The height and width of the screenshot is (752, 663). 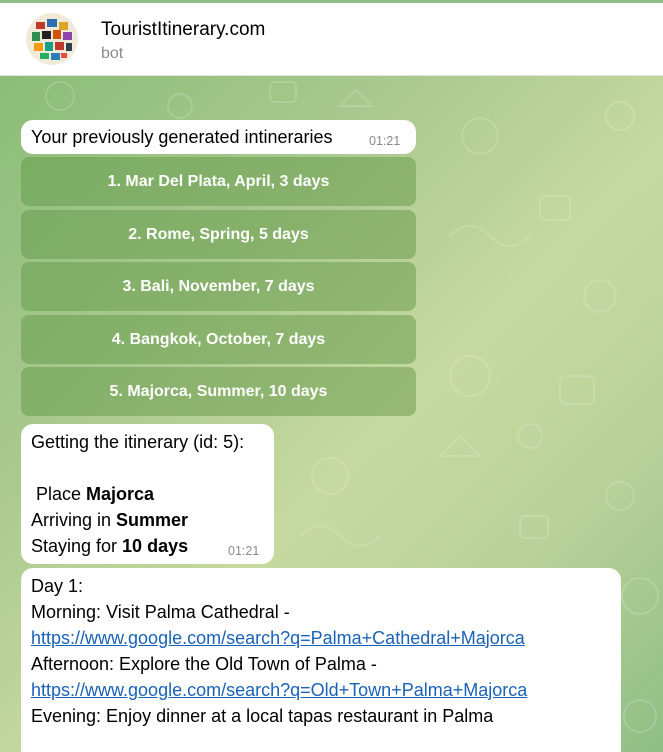 I want to click on itinerary-button-4: 4. Bangkok, October, 7 days, so click(x=218, y=339).